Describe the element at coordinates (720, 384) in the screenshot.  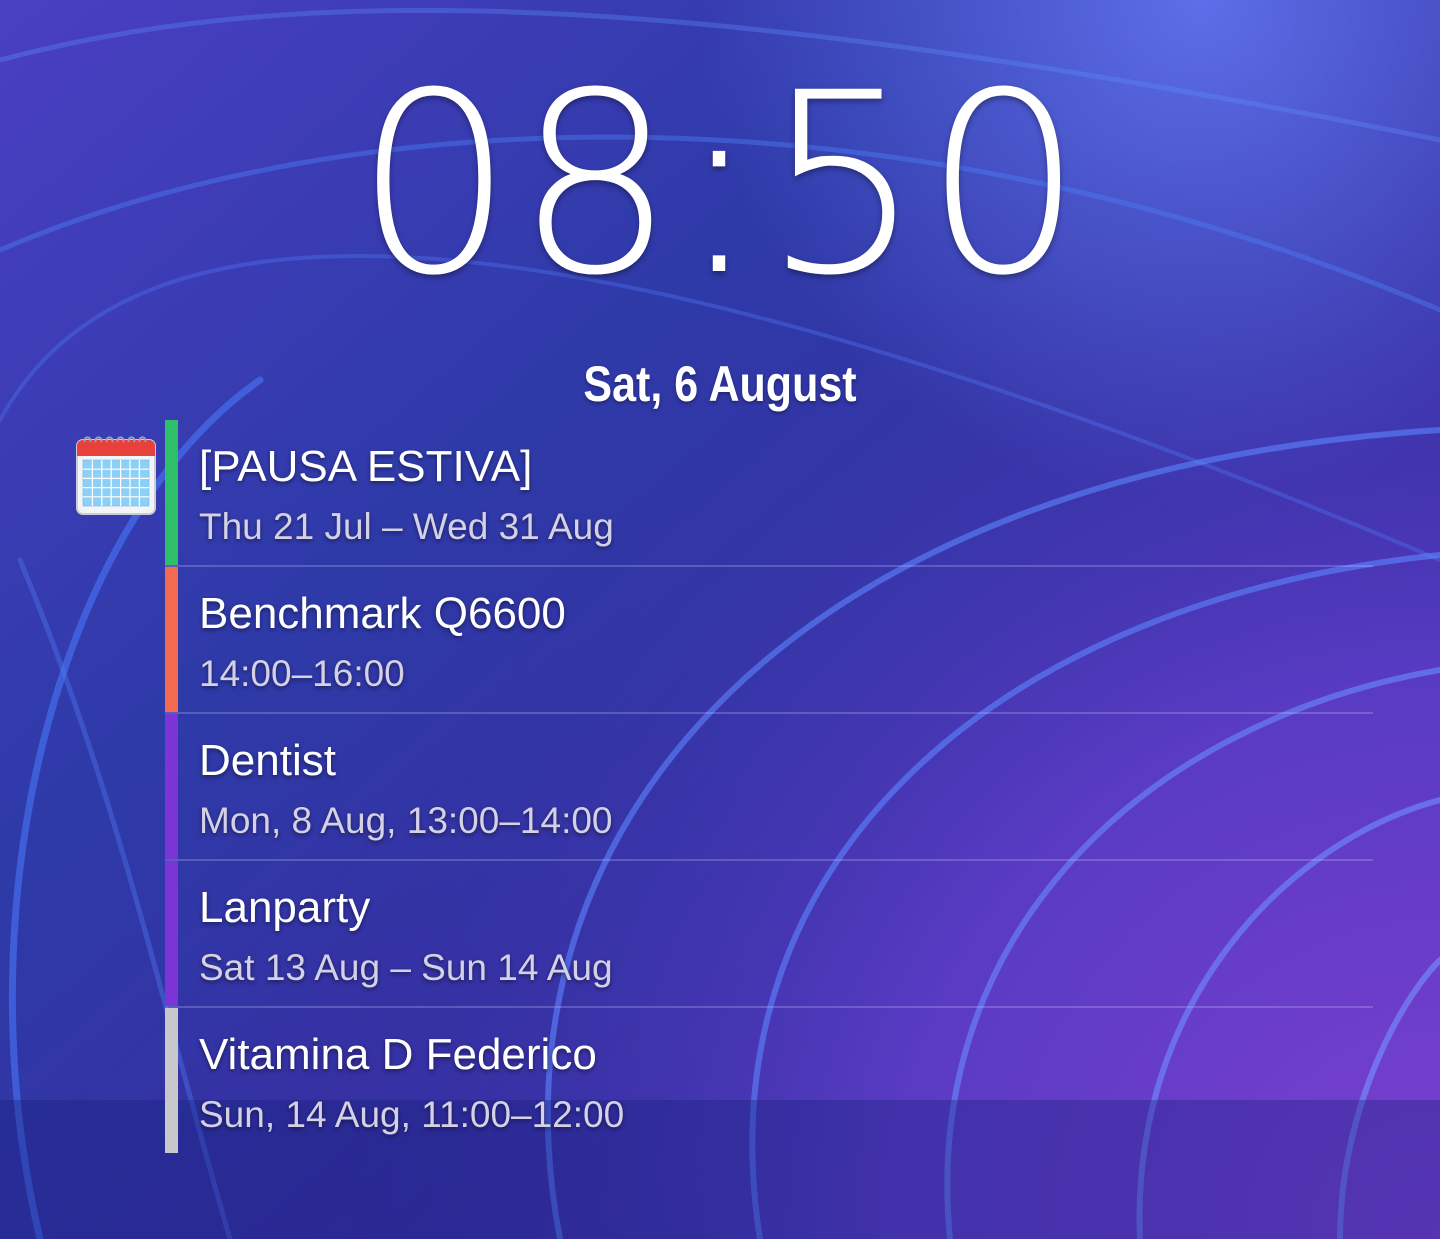
I see `lockscreen-date: Sat, 6 August` at that location.